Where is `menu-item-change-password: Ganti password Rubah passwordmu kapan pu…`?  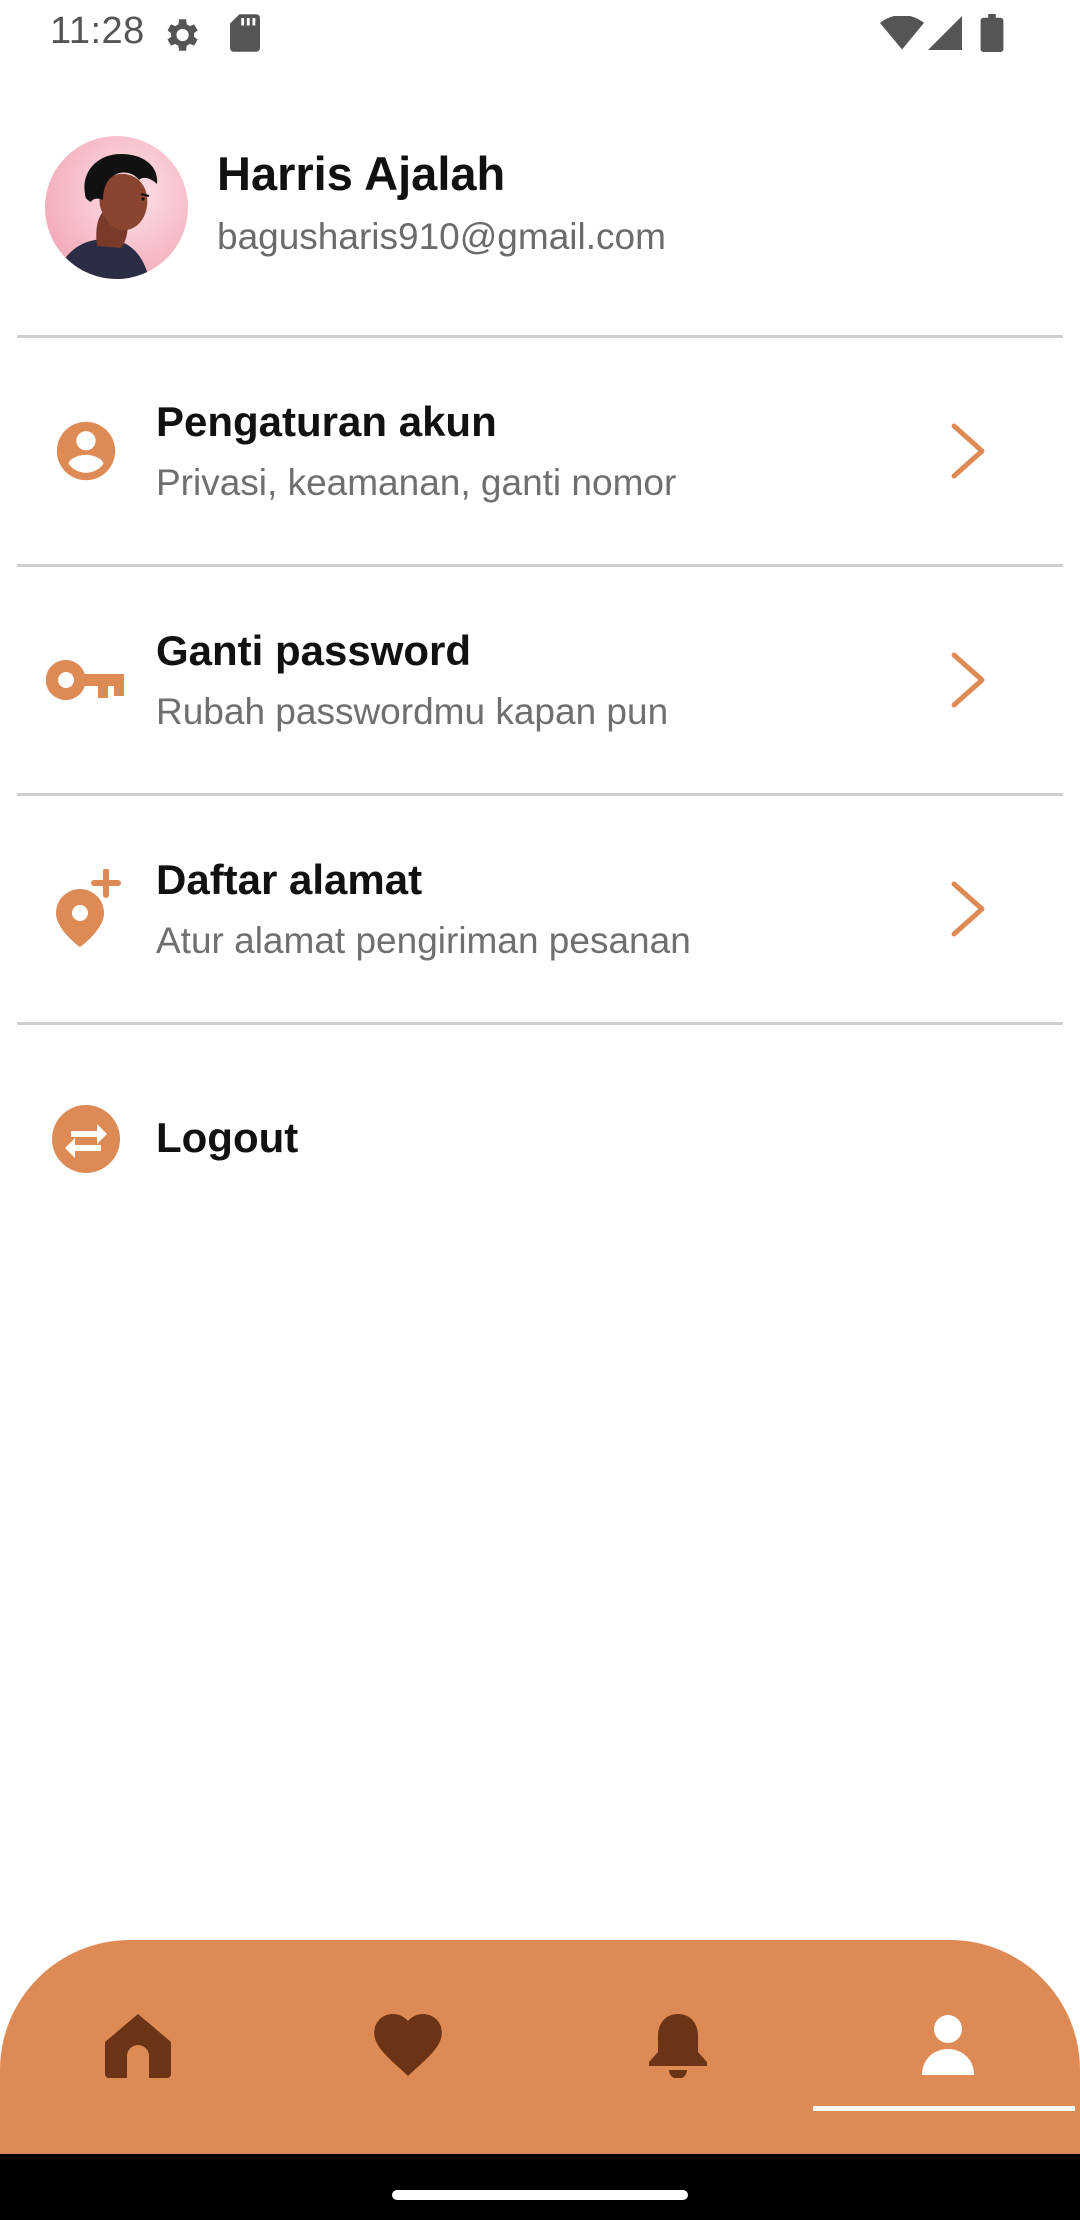
menu-item-change-password: Ganti password Rubah passwordmu kapan pu… is located at coordinates (540, 680).